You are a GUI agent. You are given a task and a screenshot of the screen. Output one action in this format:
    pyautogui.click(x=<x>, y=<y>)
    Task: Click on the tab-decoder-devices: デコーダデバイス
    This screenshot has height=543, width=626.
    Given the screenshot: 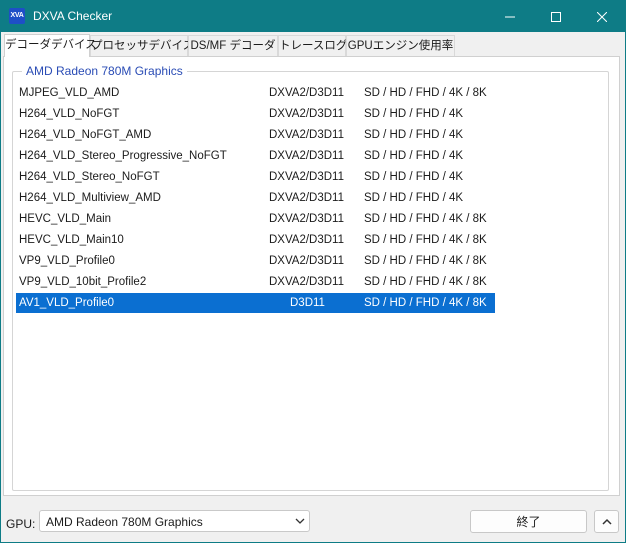 What is the action you would take?
    pyautogui.click(x=50, y=45)
    